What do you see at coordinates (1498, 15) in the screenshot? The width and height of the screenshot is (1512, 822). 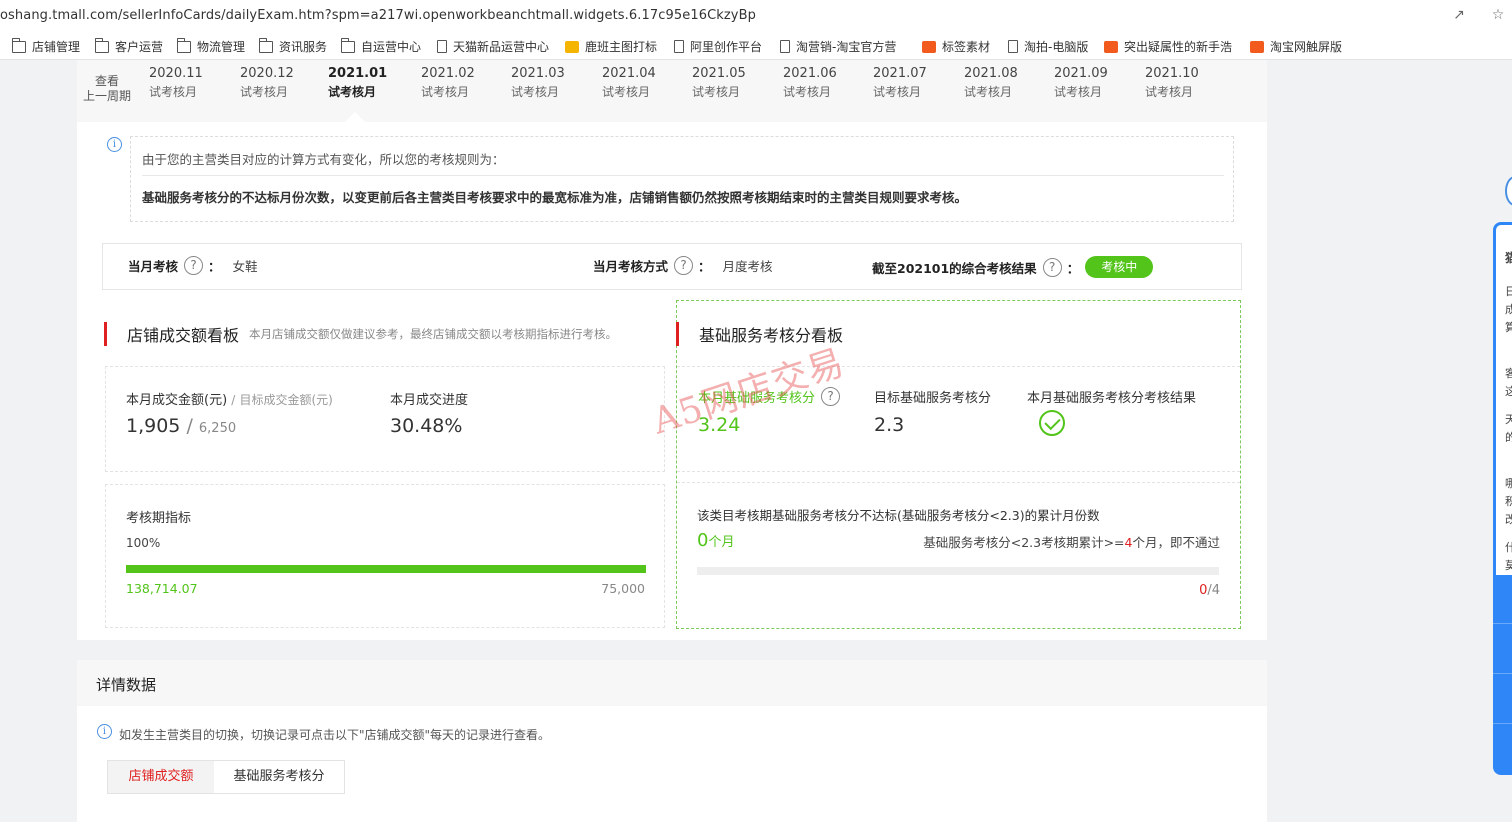 I see `star-icon: ☆` at bounding box center [1498, 15].